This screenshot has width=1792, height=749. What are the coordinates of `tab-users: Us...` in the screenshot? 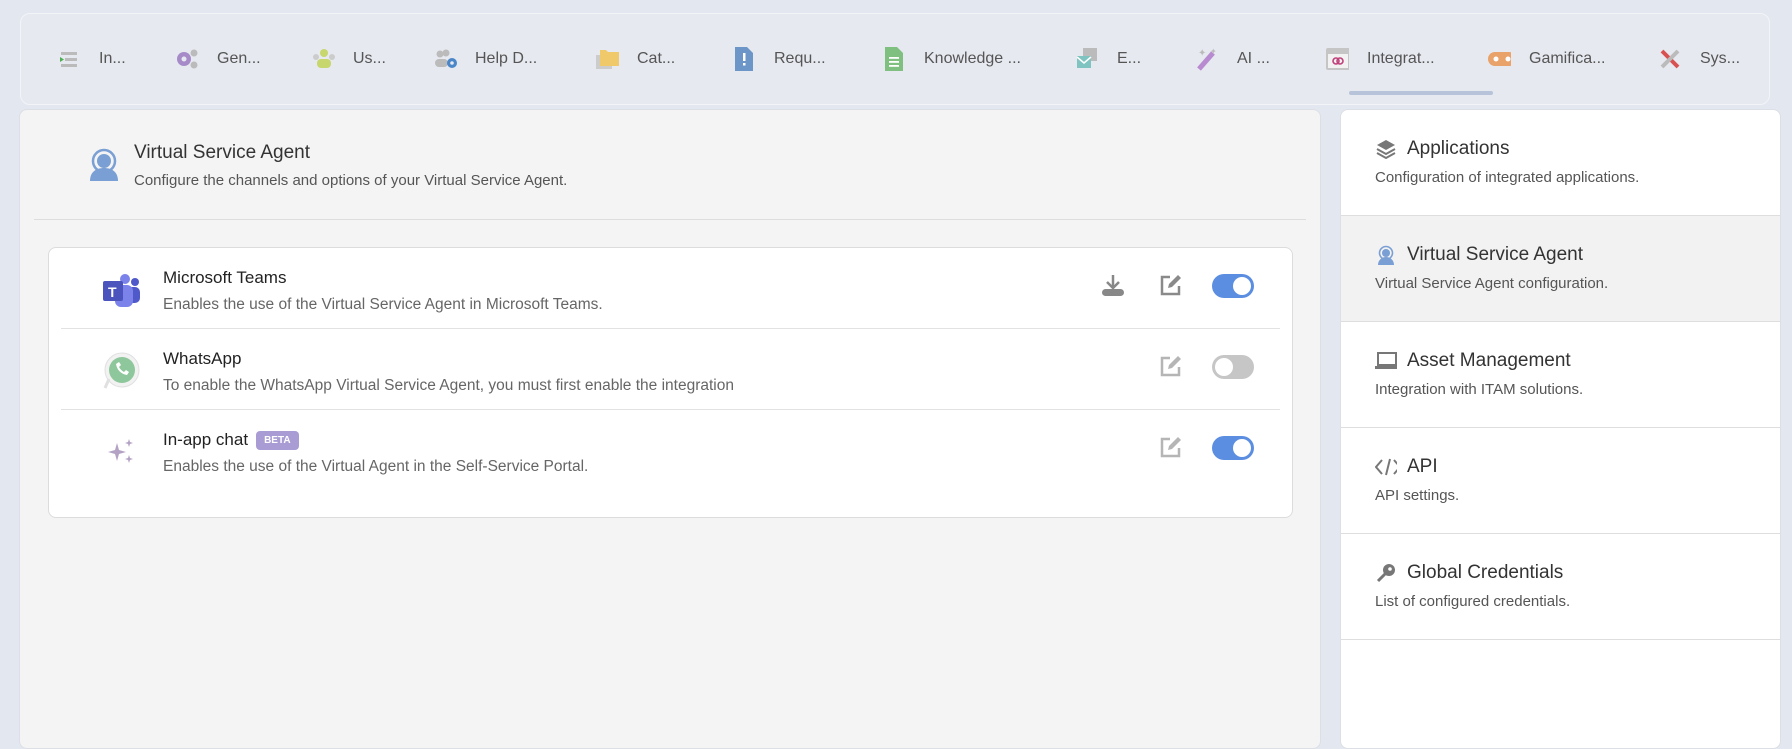 It's located at (372, 59).